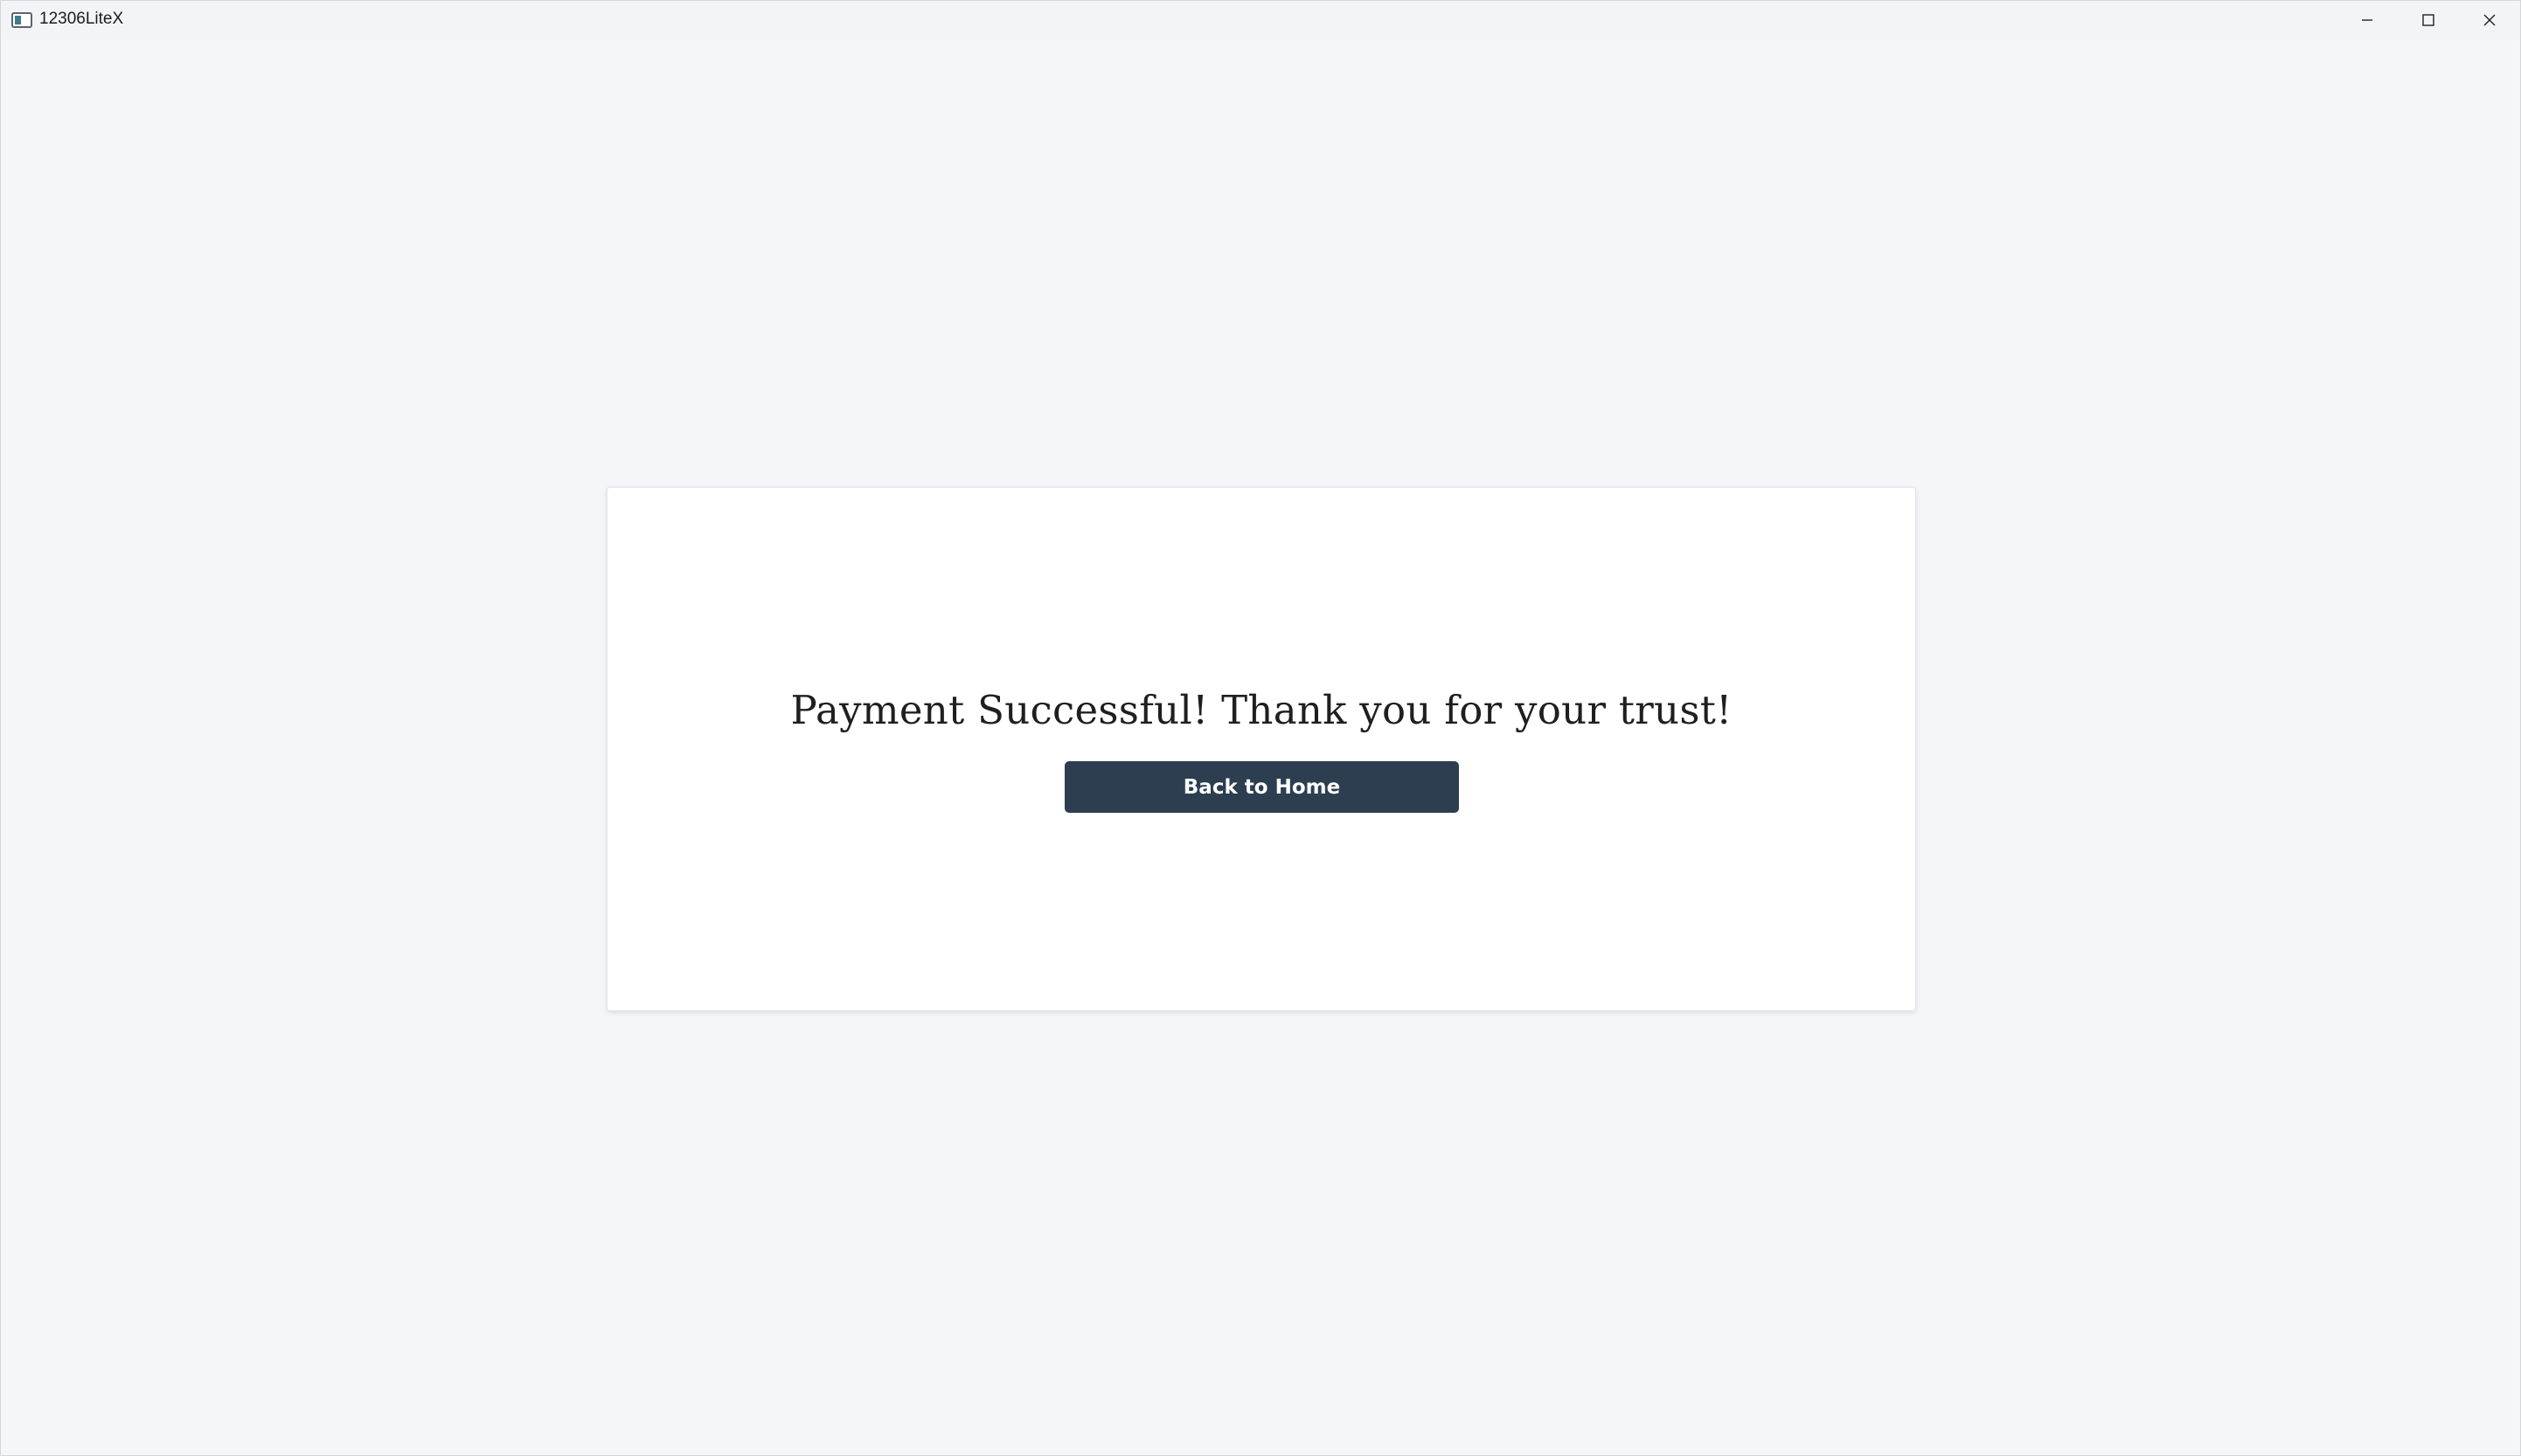 The height and width of the screenshot is (1456, 2521). I want to click on window-controls, so click(2428, 20).